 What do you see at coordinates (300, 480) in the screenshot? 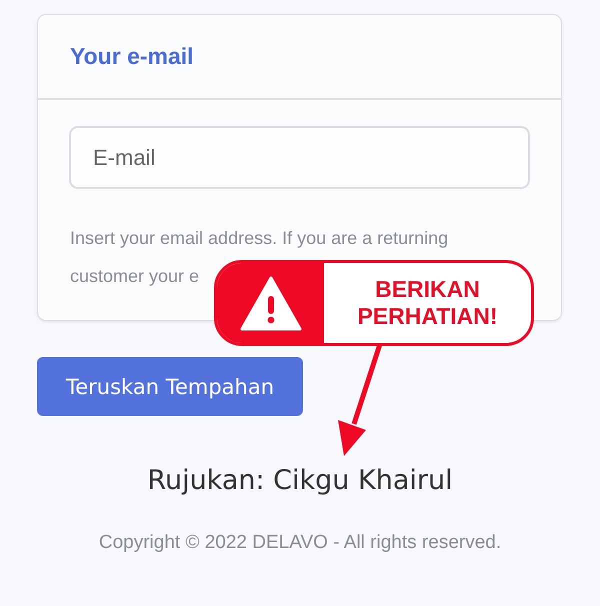
I see `referral-text: Rujukan: Cikgu Khairul` at bounding box center [300, 480].